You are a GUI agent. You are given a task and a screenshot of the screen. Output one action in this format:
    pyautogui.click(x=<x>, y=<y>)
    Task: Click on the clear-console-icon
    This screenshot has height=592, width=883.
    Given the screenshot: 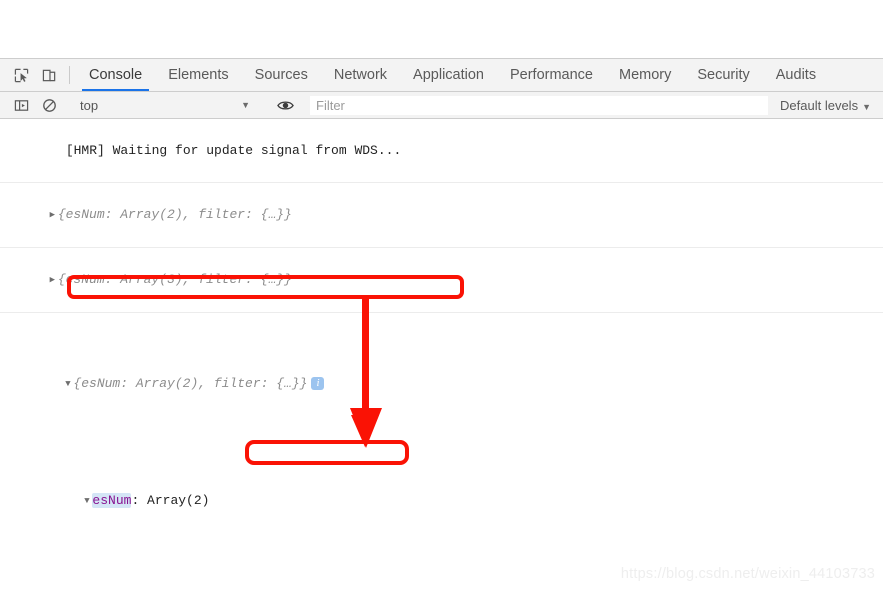 What is the action you would take?
    pyautogui.click(x=49, y=105)
    